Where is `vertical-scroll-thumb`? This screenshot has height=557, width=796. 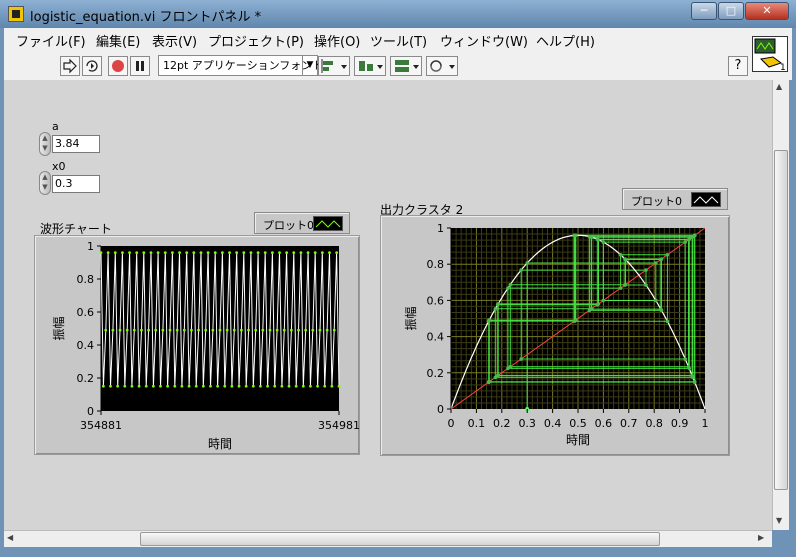 vertical-scroll-thumb is located at coordinates (781, 320).